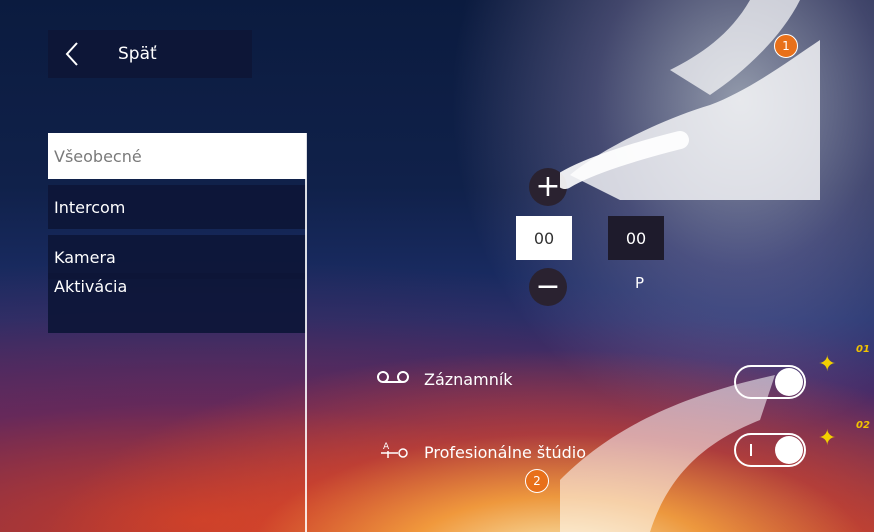 The height and width of the screenshot is (532, 874). What do you see at coordinates (863, 425) in the screenshot?
I see `callout-badge-2: 02` at bounding box center [863, 425].